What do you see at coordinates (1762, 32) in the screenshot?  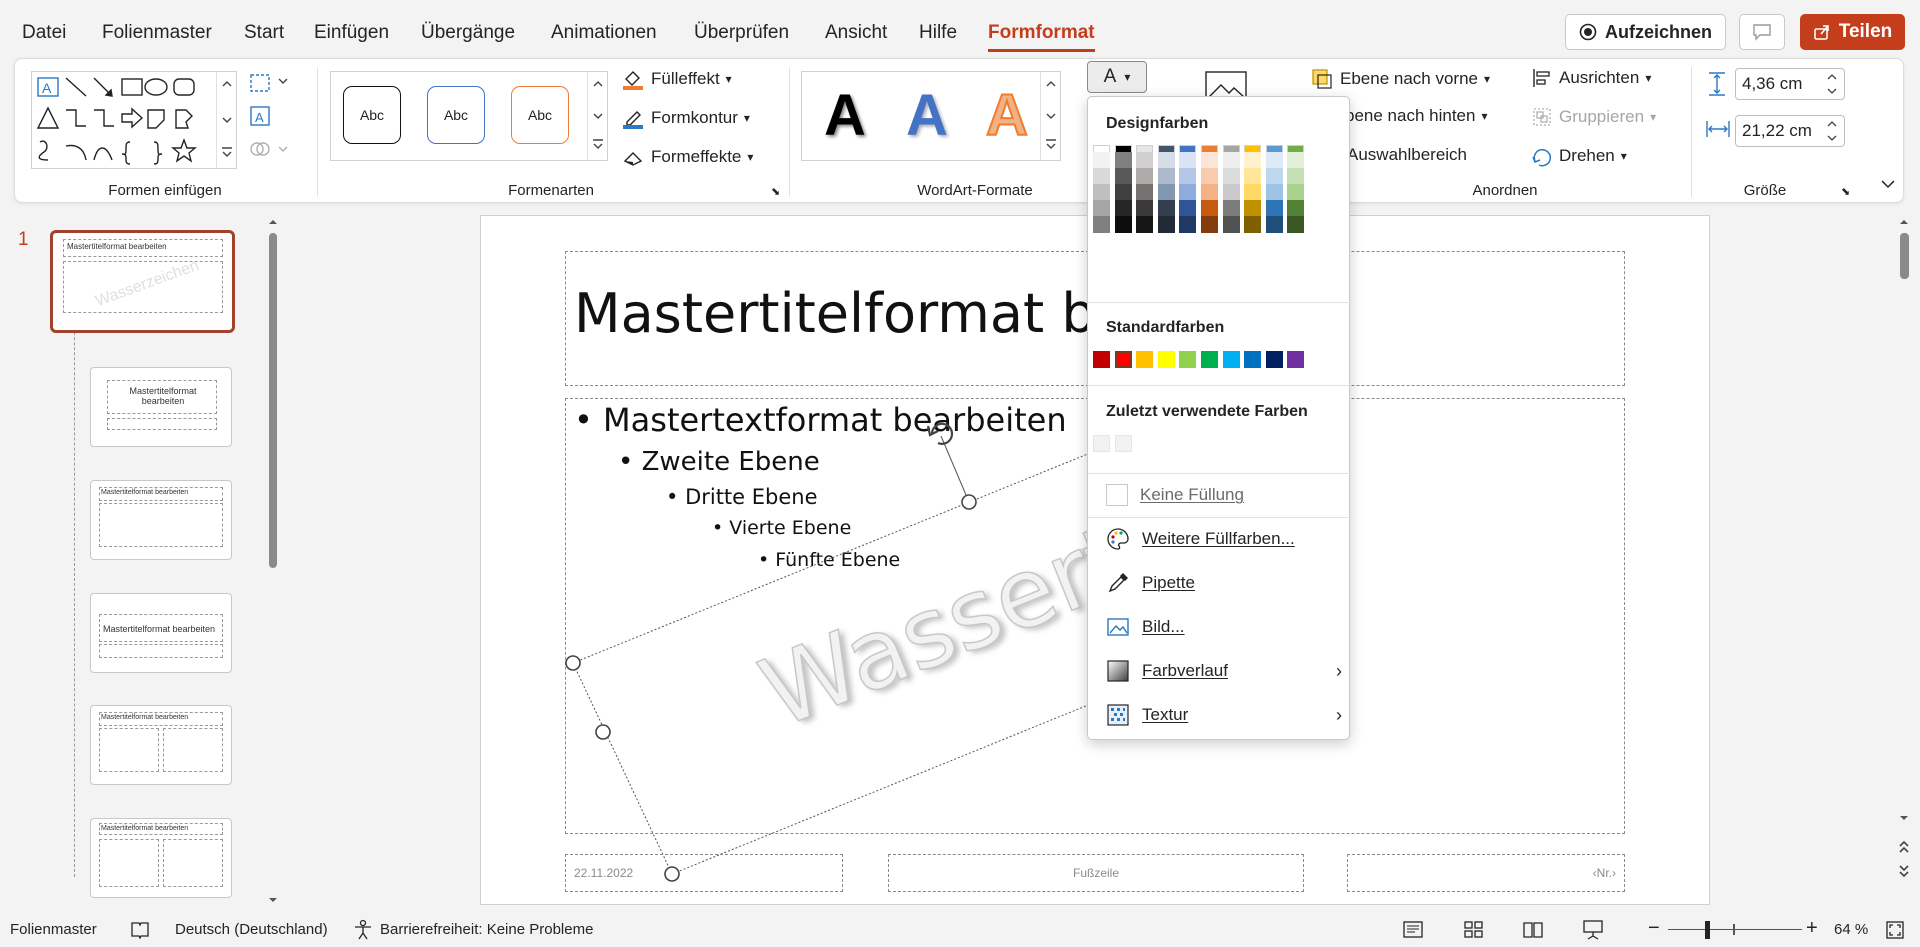 I see `comment-button` at bounding box center [1762, 32].